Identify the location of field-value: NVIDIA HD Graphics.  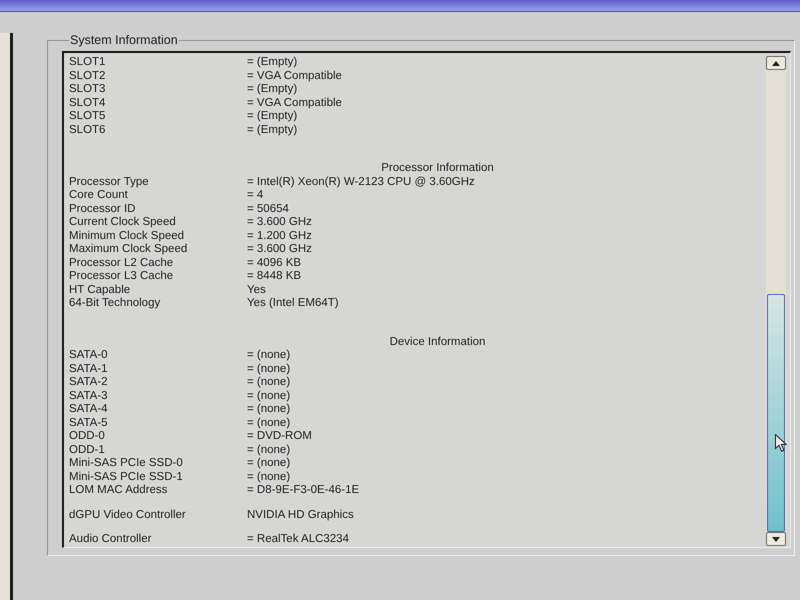
(300, 515).